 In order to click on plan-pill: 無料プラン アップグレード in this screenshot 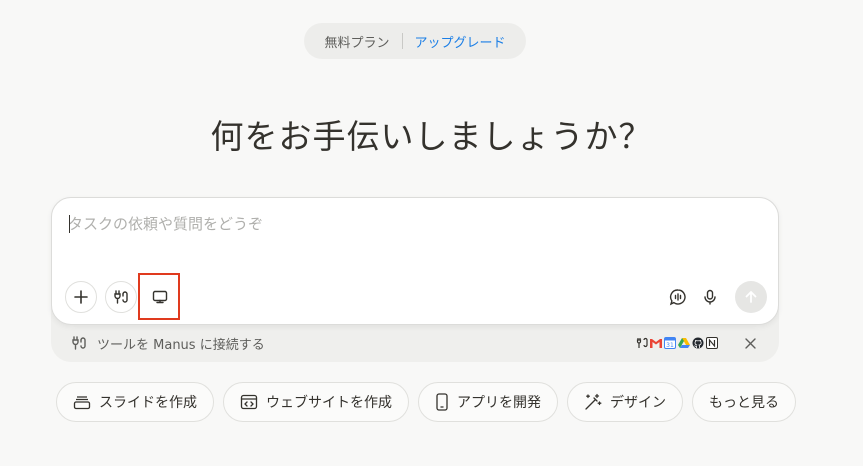, I will do `click(415, 41)`.